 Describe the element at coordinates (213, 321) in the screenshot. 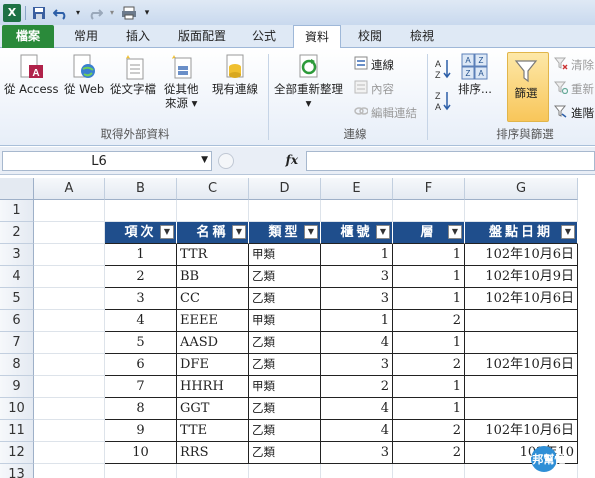

I see `table-cell: EEEE` at that location.